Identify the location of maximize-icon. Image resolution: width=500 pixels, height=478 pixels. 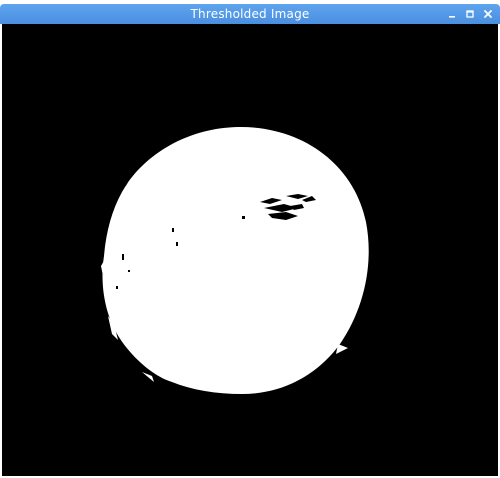
(470, 14).